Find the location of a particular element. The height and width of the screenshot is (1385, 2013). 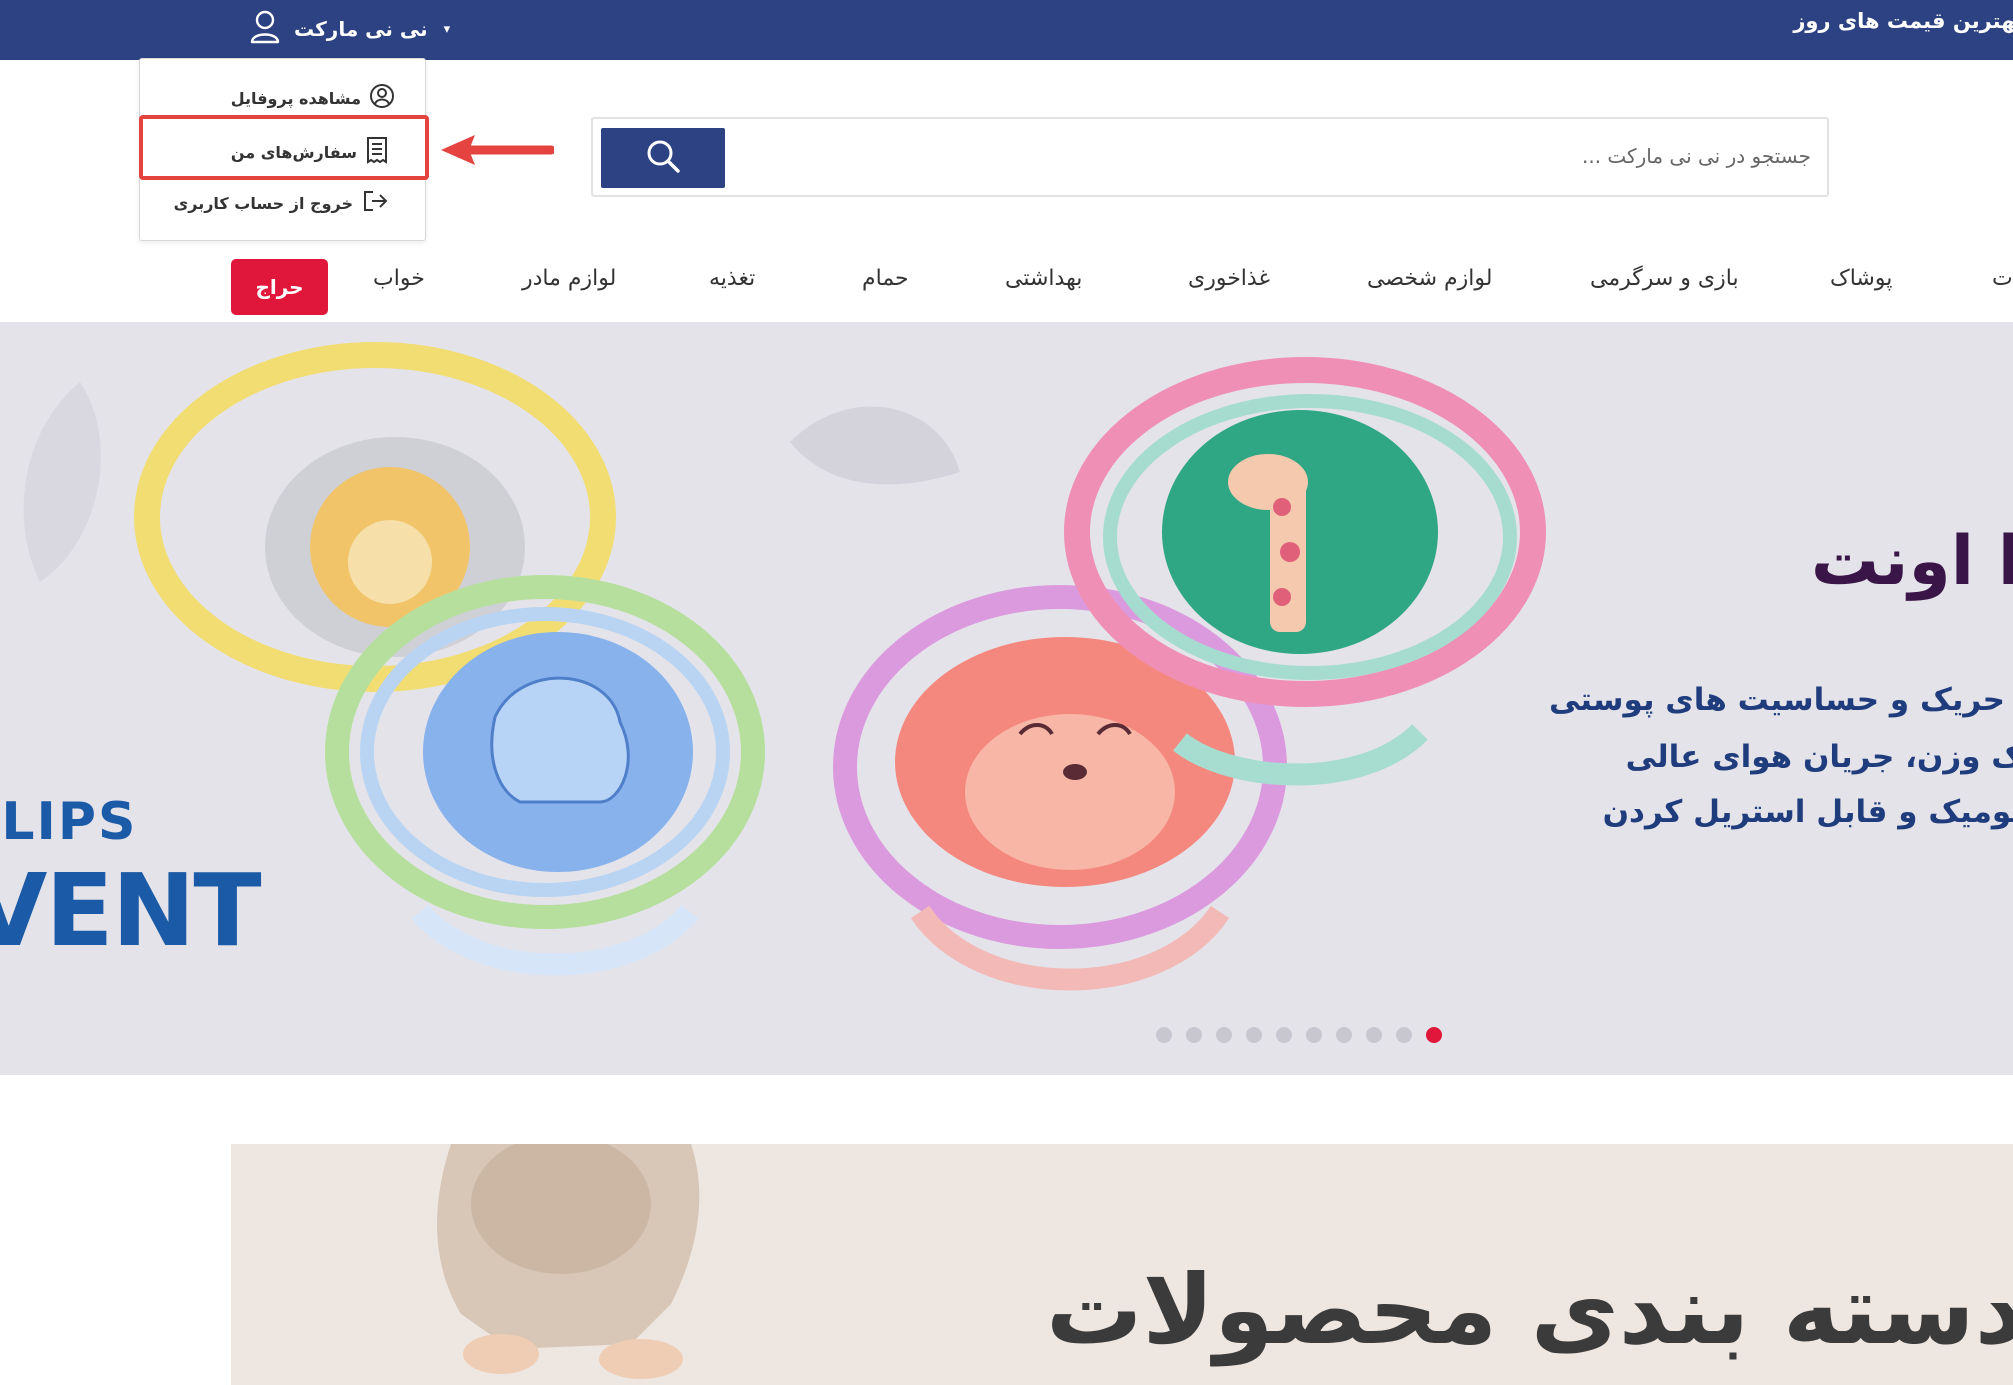

nav-item-mother: لوازم مادر is located at coordinates (569, 278).